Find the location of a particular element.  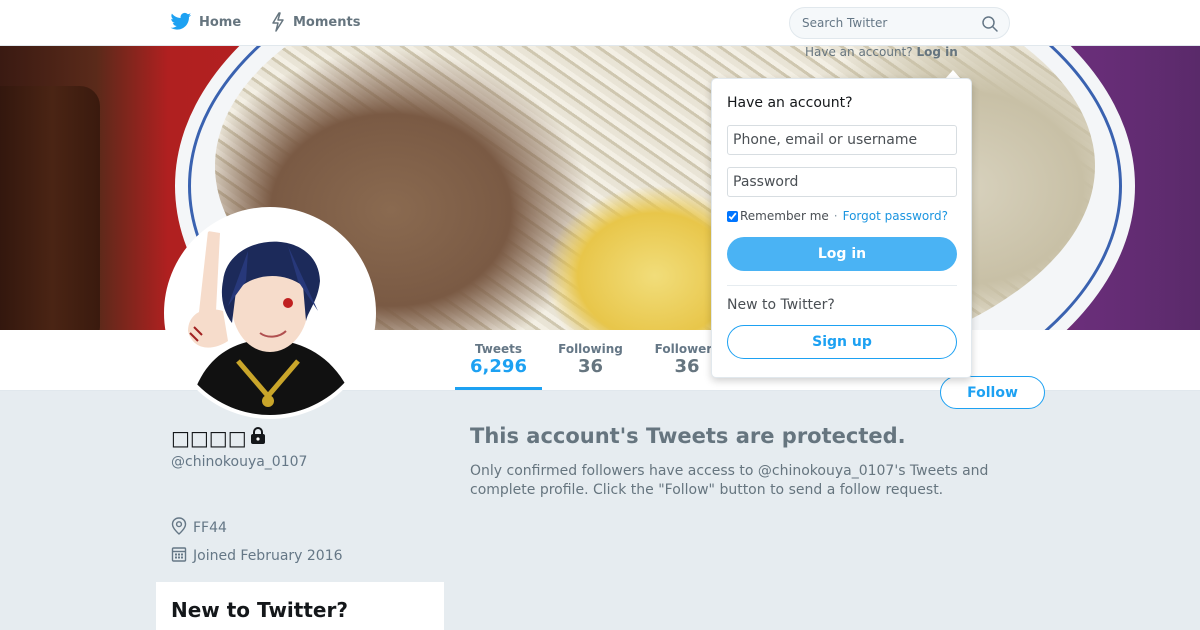

profile-display-name: □□□□ is located at coordinates (219, 438).